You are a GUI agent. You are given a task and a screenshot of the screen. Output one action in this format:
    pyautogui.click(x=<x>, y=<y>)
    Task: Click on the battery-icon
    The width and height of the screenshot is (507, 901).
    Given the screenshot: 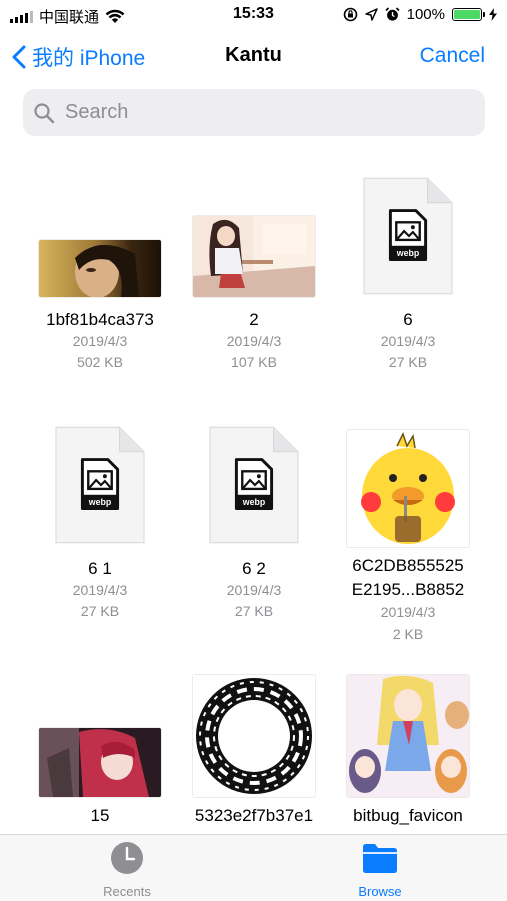 What is the action you would take?
    pyautogui.click(x=468, y=14)
    